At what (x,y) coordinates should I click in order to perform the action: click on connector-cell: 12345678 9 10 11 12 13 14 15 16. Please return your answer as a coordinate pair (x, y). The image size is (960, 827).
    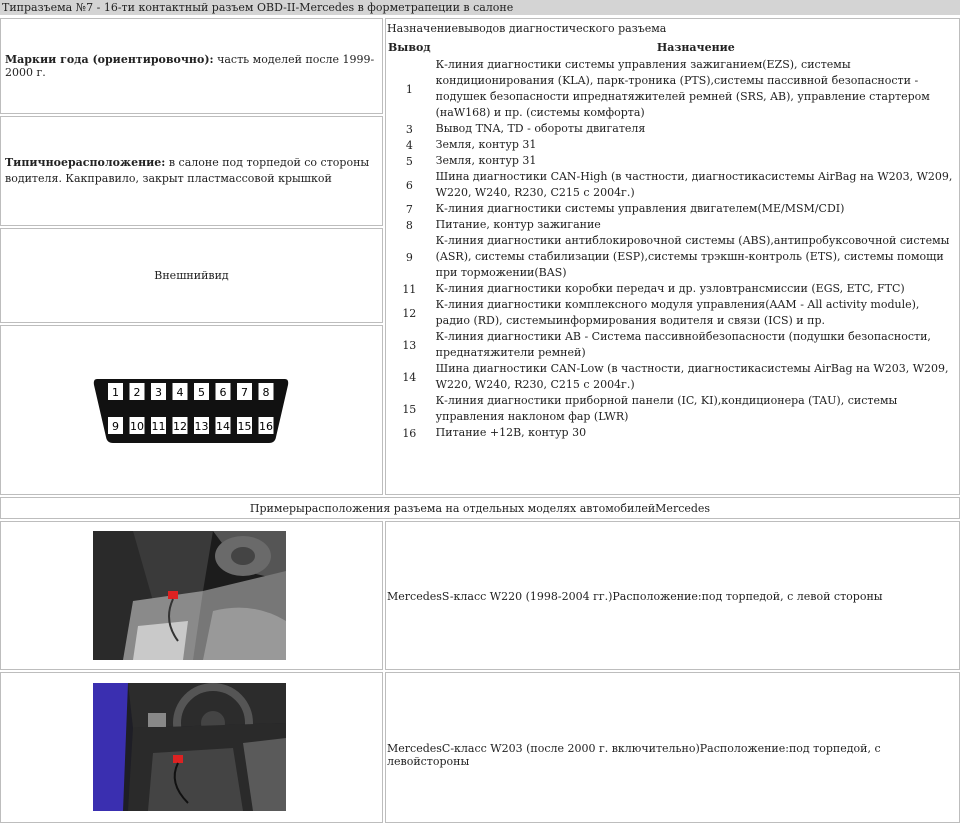
    Looking at the image, I should click on (191, 410).